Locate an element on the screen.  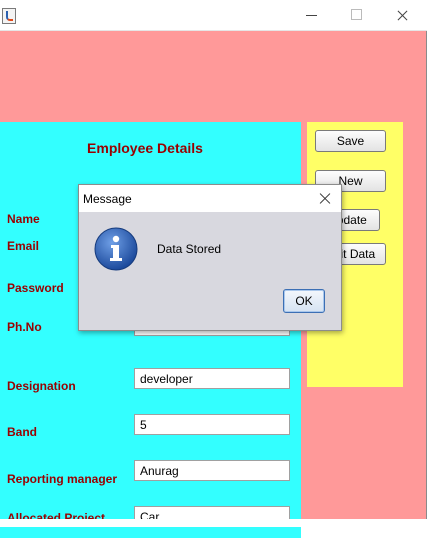
designation-field is located at coordinates (212, 378).